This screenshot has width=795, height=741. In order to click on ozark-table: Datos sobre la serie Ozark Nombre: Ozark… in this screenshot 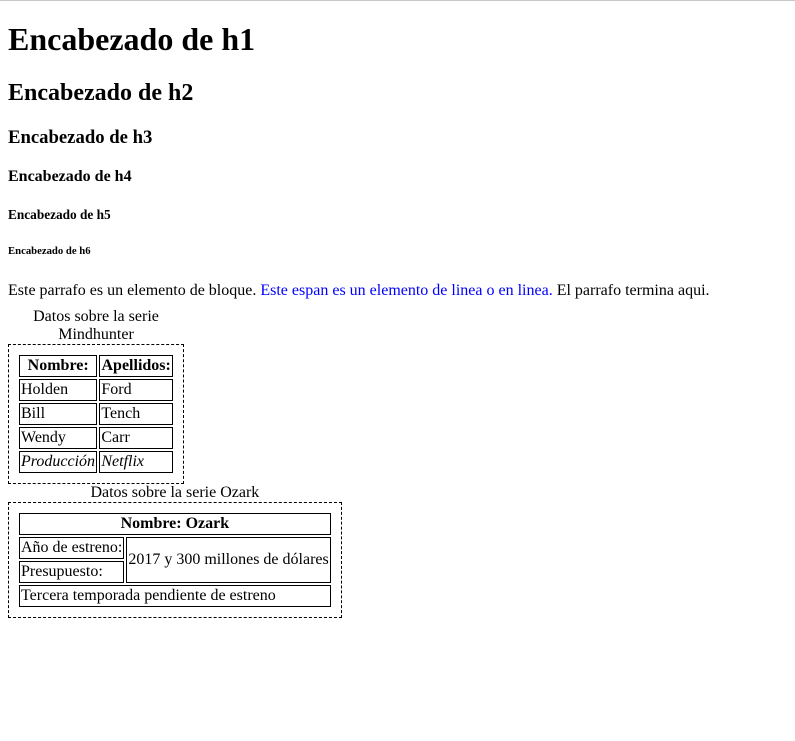, I will do `click(175, 551)`.